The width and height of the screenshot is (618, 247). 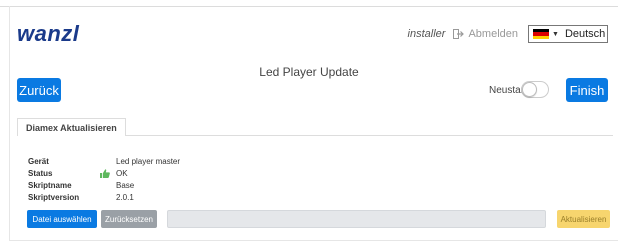 I want to click on script-name-value: Base, so click(x=125, y=185).